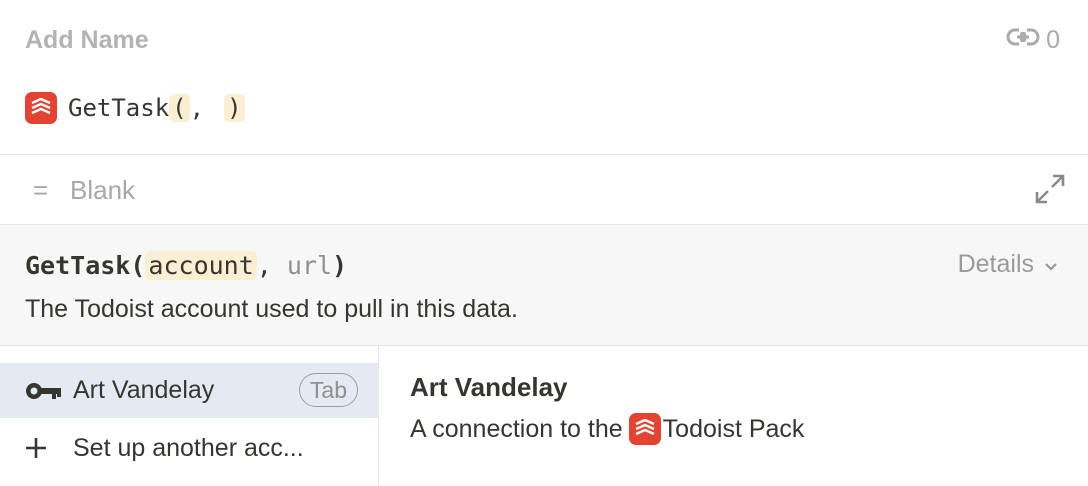 This screenshot has height=486, width=1088. What do you see at coordinates (340, 265) in the screenshot?
I see `signature-close-paren: )` at bounding box center [340, 265].